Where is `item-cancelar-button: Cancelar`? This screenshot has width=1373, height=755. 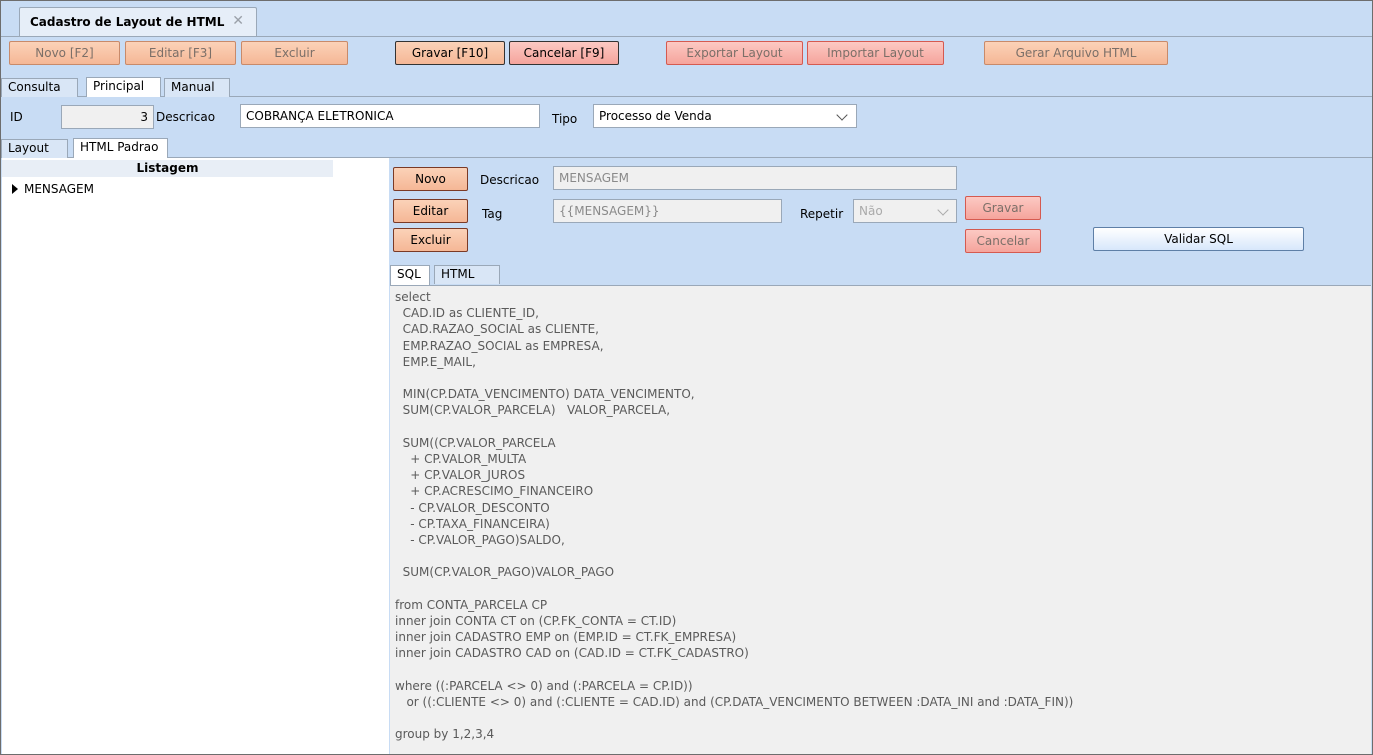 item-cancelar-button: Cancelar is located at coordinates (1003, 241).